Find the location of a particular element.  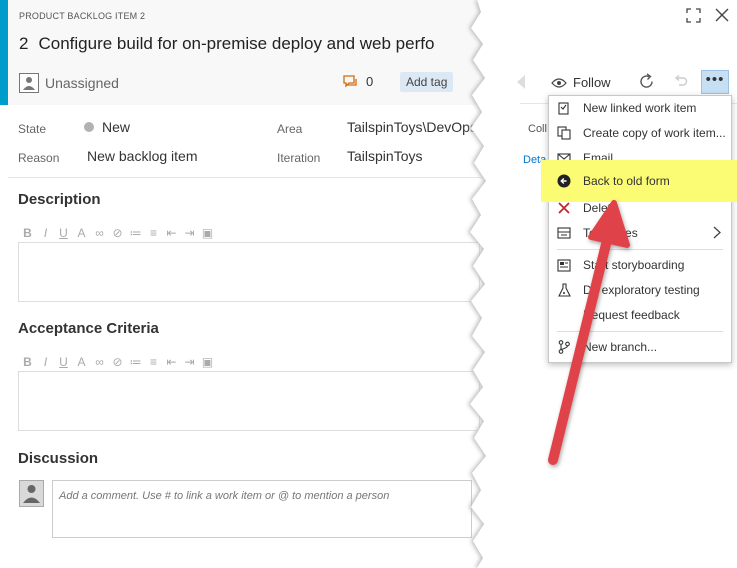

back-arrow-icon is located at coordinates (564, 181).